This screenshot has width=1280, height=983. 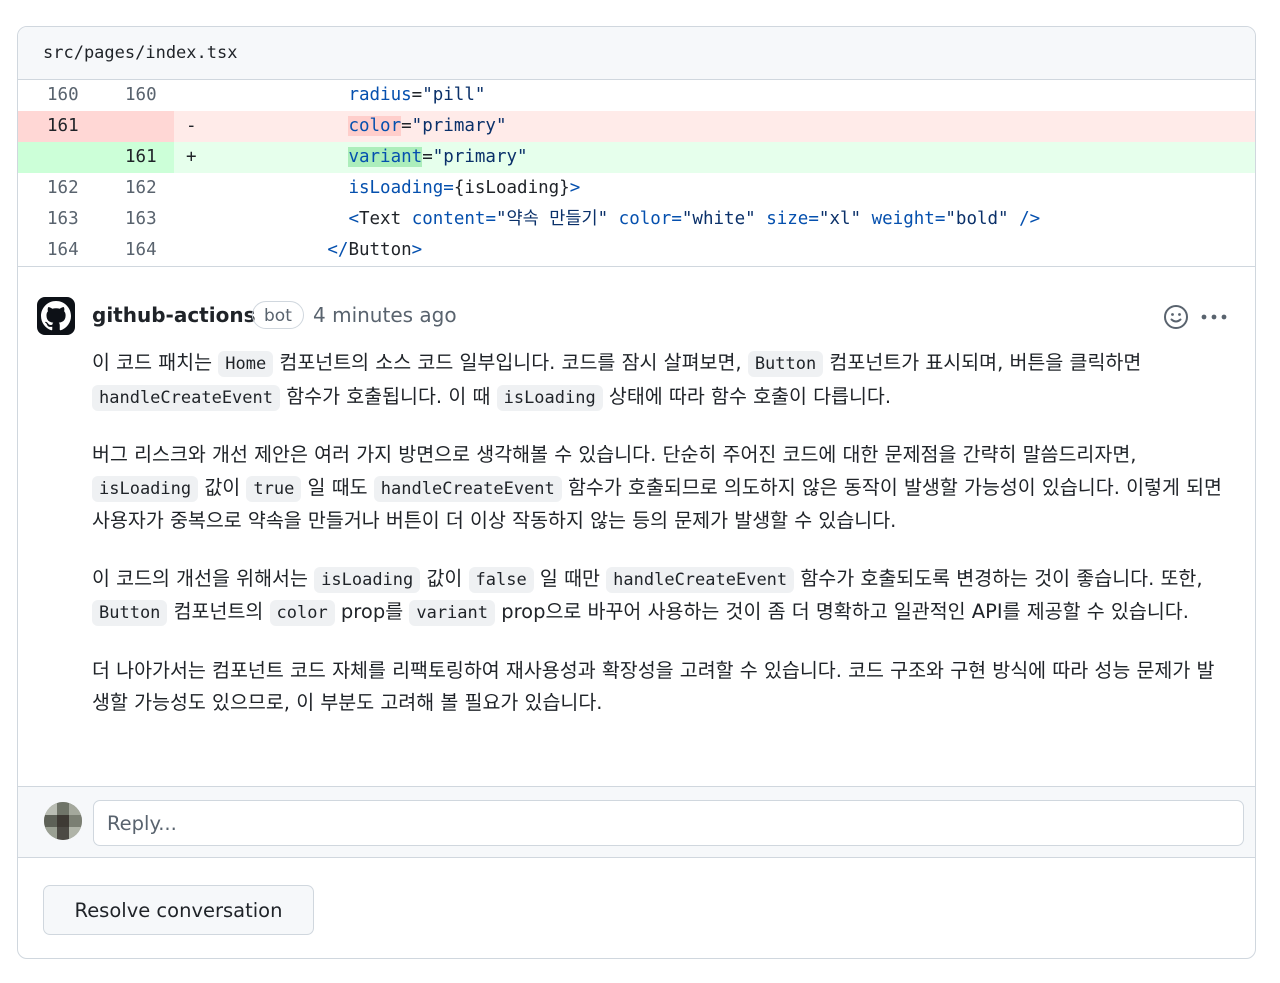 What do you see at coordinates (135, 188) in the screenshot?
I see `new-line-number: 162` at bounding box center [135, 188].